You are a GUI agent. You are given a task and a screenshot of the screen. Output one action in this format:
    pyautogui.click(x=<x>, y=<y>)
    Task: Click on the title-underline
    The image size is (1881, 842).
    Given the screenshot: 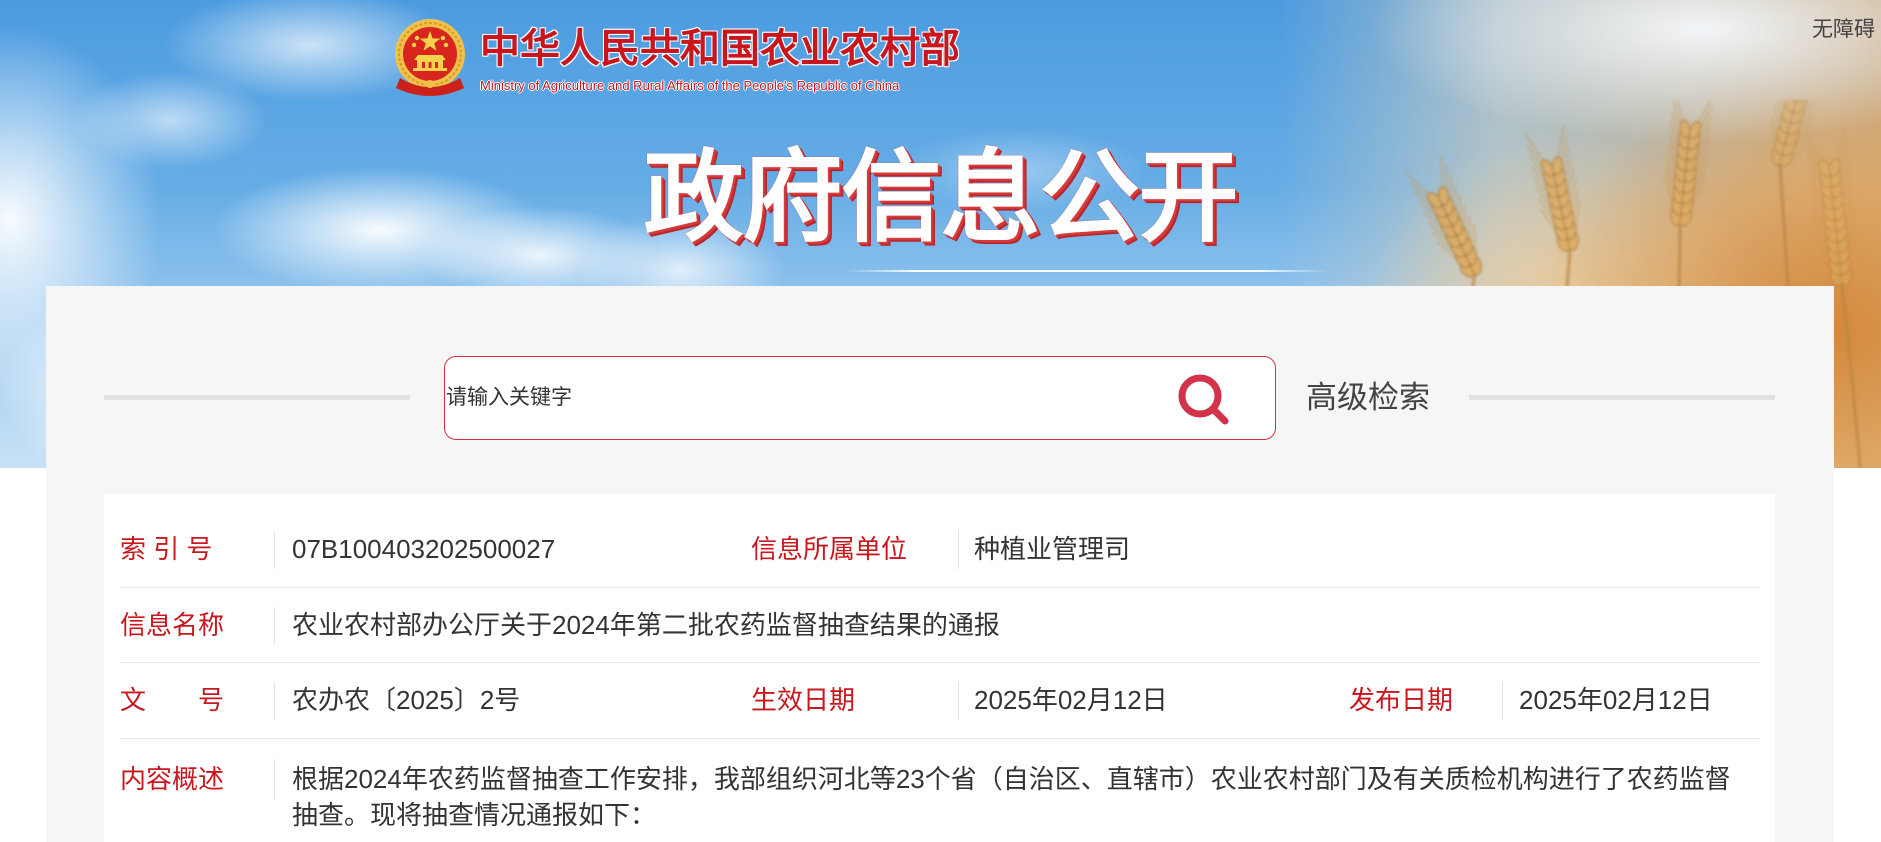 What is the action you would take?
    pyautogui.click(x=1087, y=271)
    